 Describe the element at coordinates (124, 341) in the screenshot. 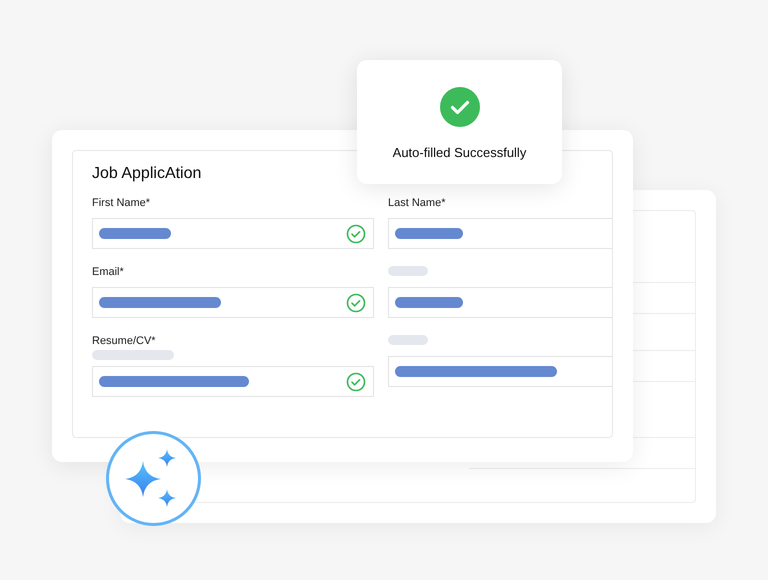

I see `field-label: Resume/CV*` at that location.